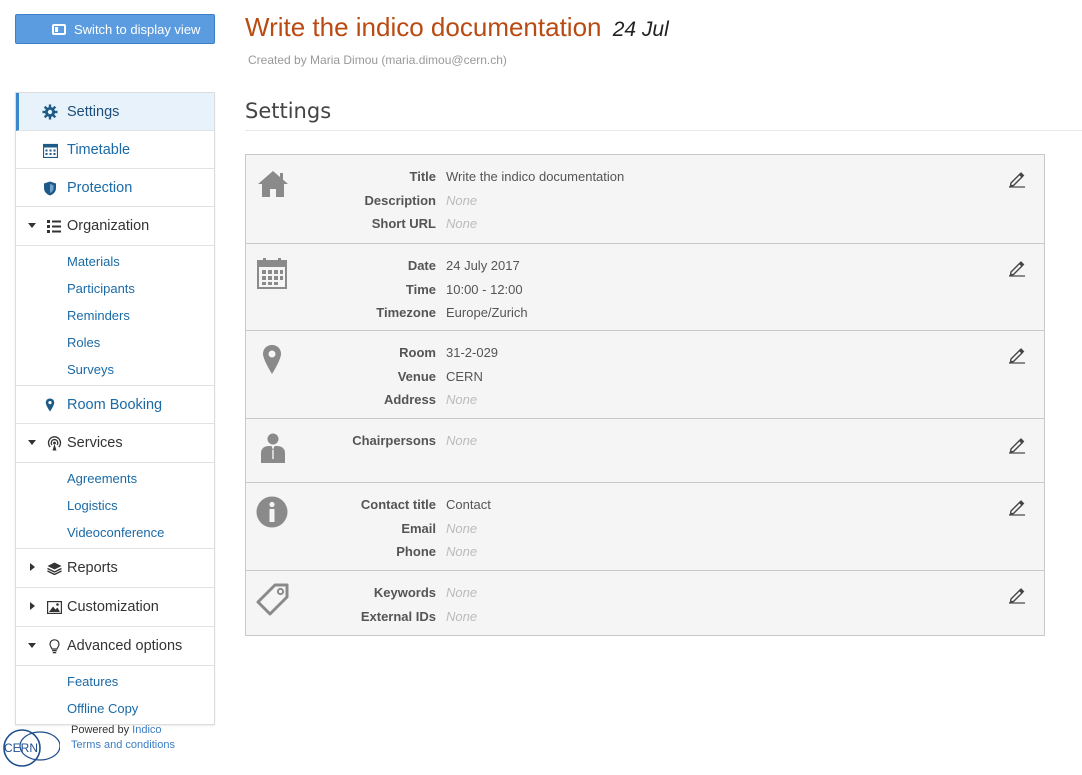 The width and height of the screenshot is (1082, 775). I want to click on services-submenu: Agreements Logistics Videoconference, so click(115, 506).